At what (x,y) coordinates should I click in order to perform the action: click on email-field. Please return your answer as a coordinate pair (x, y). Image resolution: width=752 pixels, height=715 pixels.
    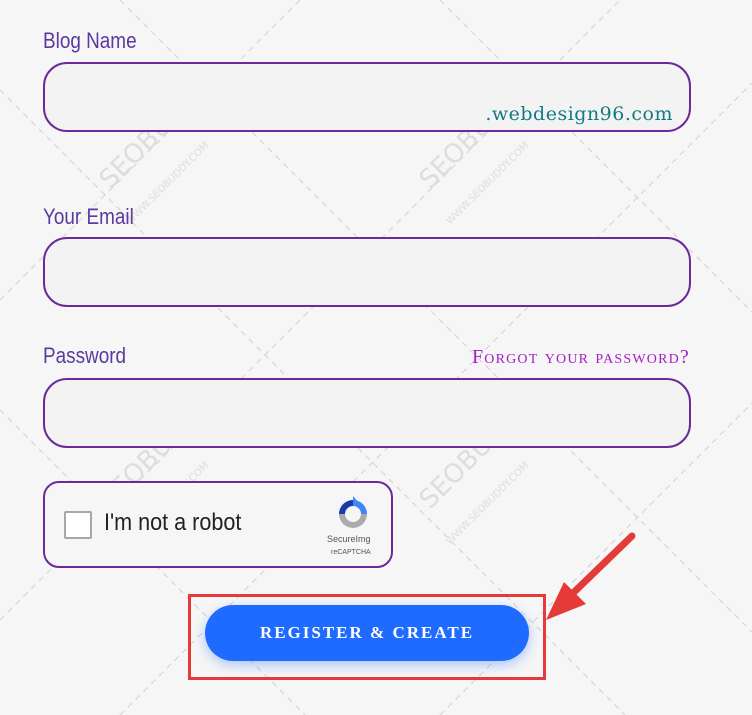
    Looking at the image, I should click on (367, 272).